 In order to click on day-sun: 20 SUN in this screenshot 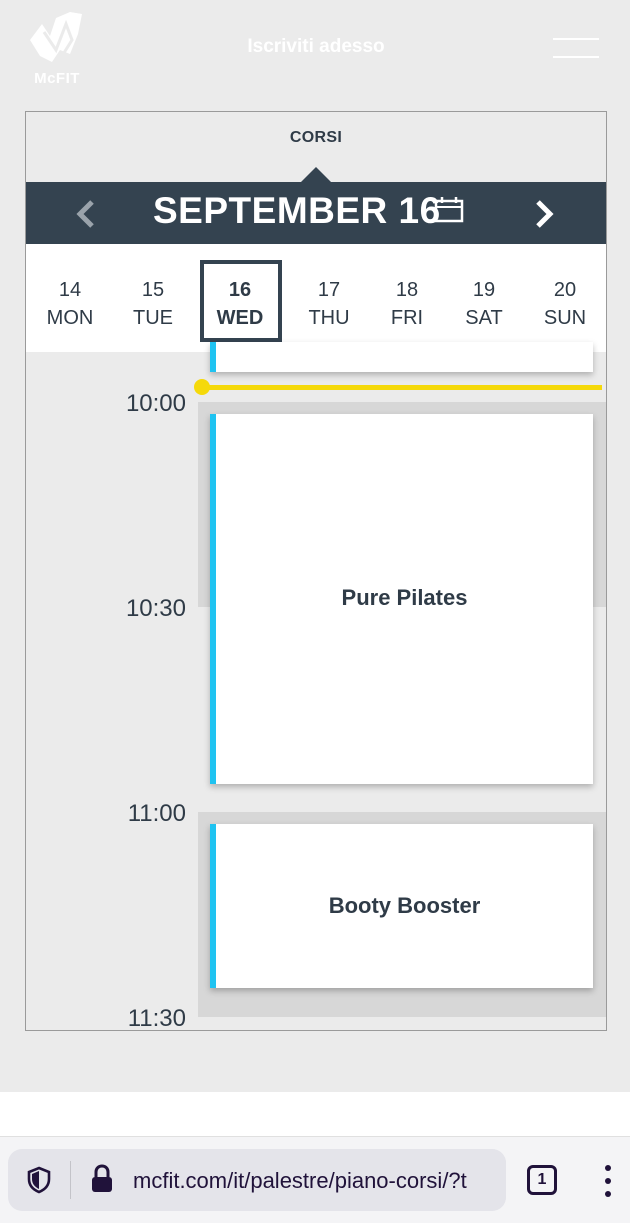, I will do `click(565, 298)`.